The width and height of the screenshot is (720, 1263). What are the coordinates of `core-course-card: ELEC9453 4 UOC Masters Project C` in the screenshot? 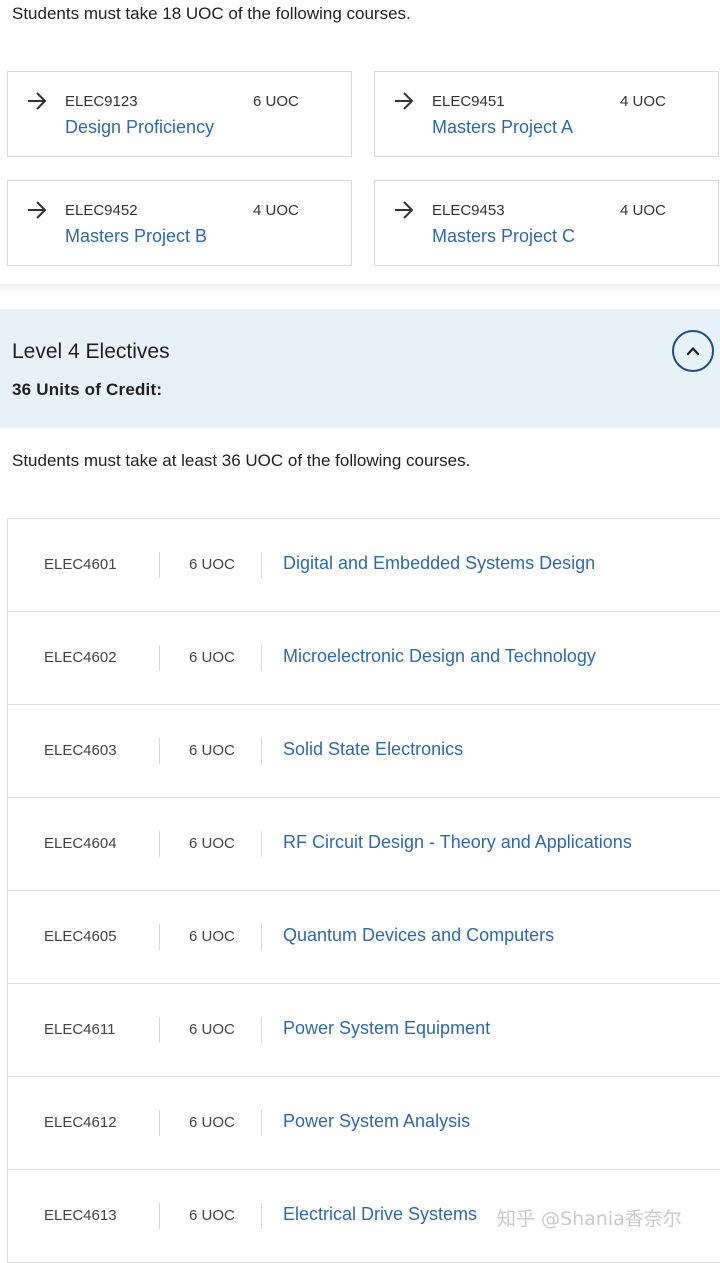 It's located at (546, 223).